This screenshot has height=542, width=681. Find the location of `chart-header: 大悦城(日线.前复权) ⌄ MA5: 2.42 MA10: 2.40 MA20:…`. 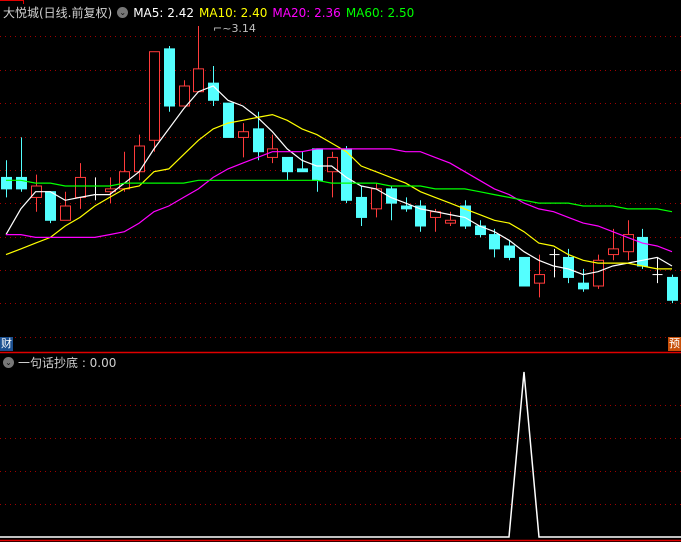

chart-header: 大悦城(日线.前复权) ⌄ MA5: 2.42 MA10: 2.40 MA20:… is located at coordinates (208, 12).